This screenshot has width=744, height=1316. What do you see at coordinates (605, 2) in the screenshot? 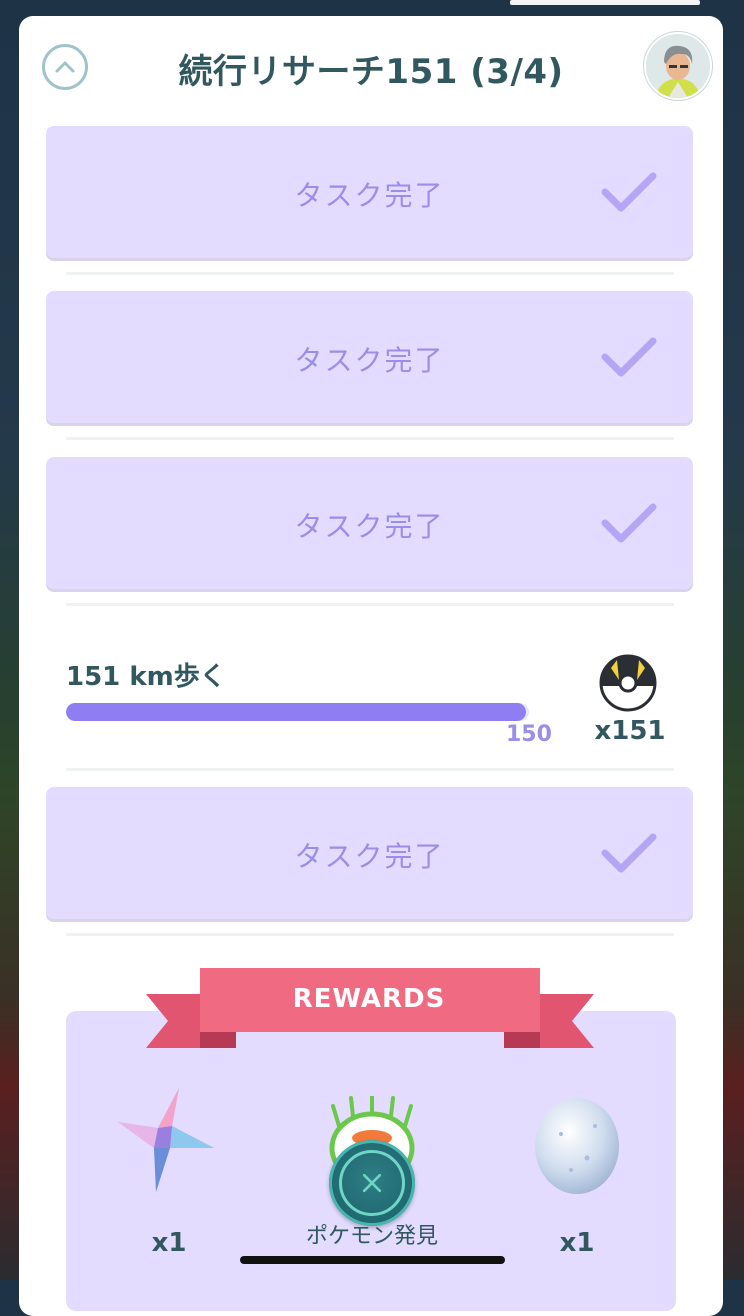
I see `status-bar-indicator` at bounding box center [605, 2].